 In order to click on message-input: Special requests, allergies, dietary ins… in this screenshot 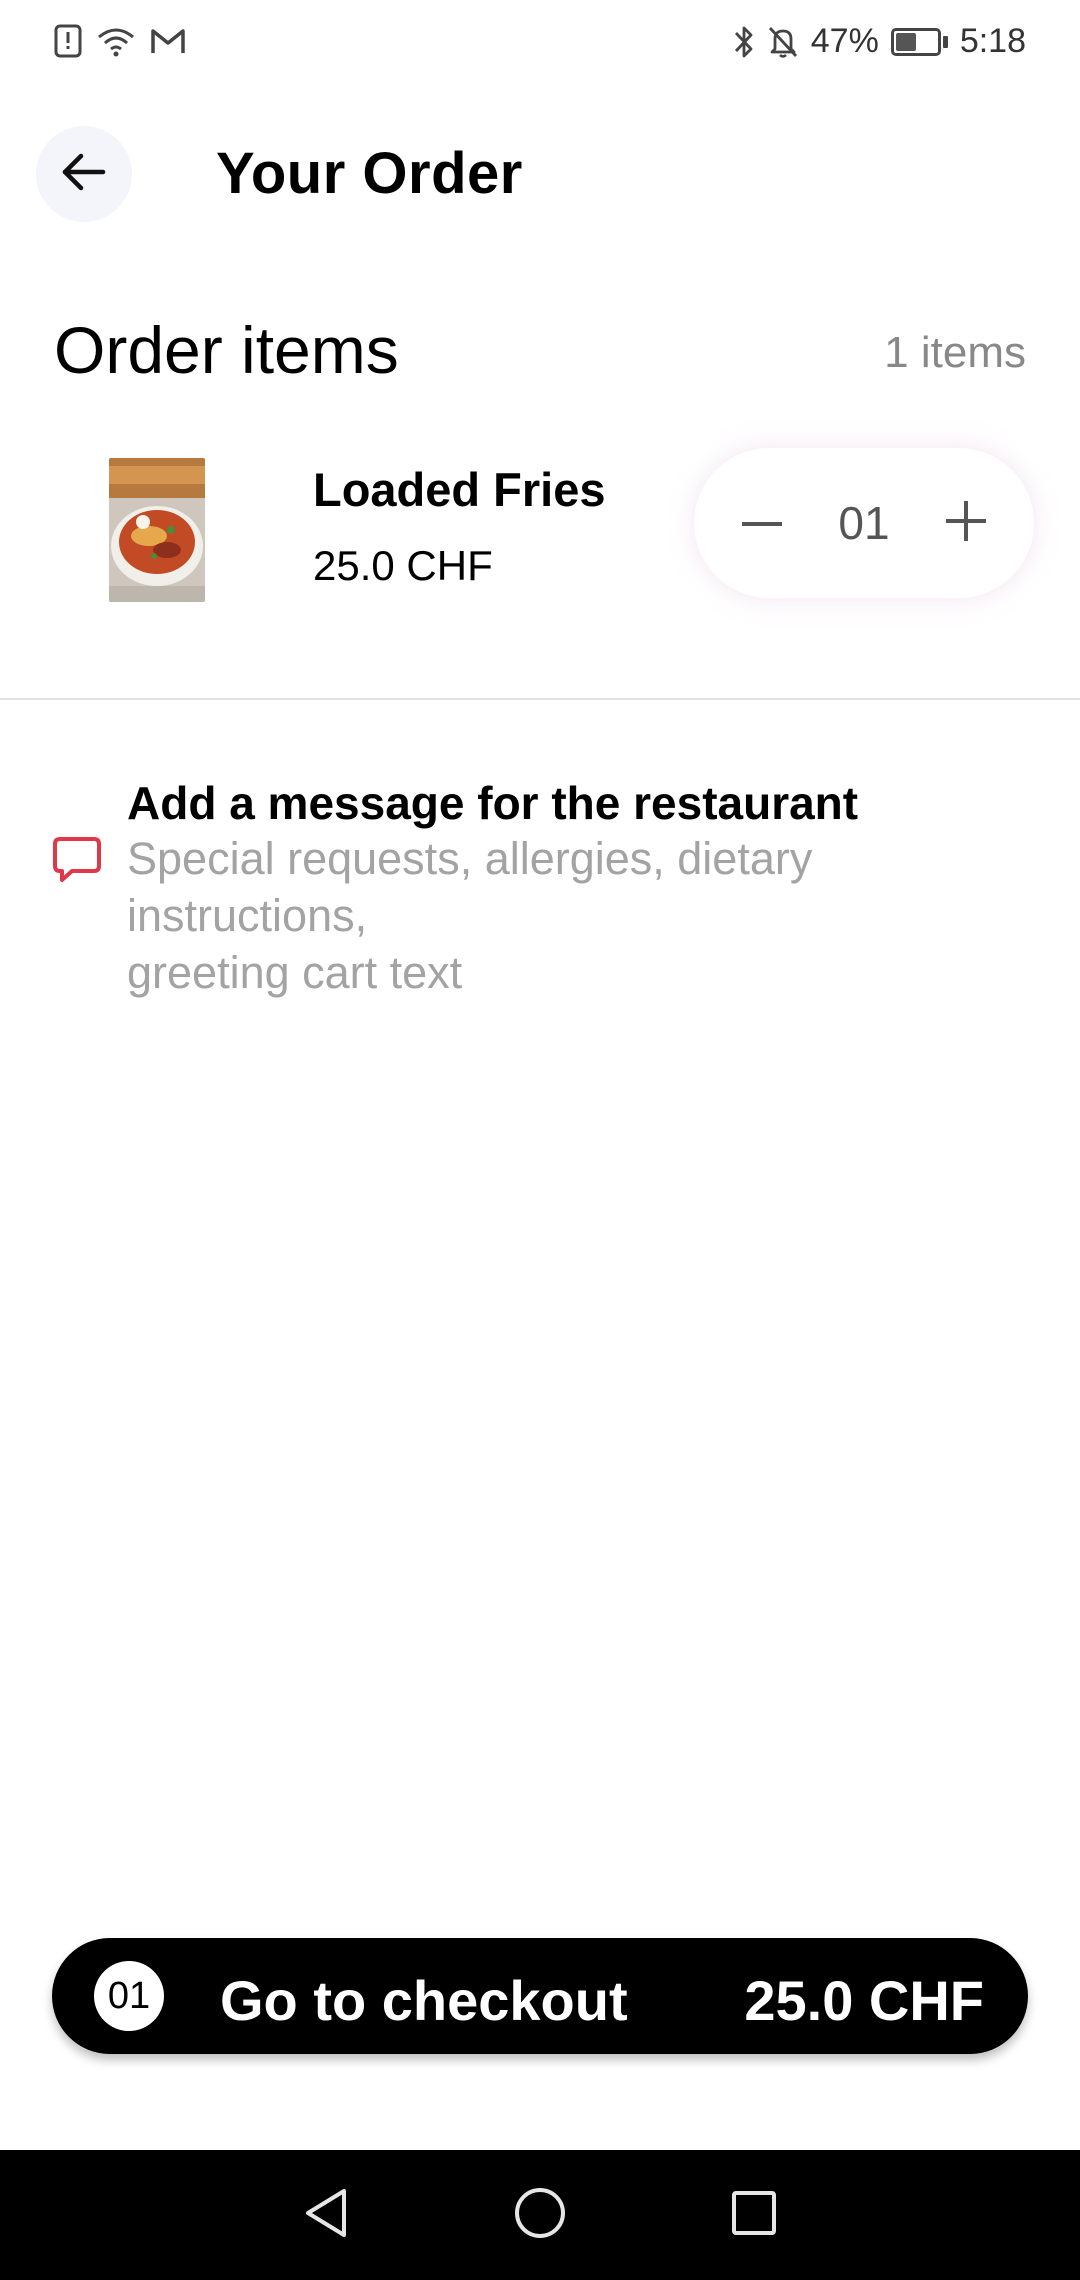, I will do `click(567, 915)`.